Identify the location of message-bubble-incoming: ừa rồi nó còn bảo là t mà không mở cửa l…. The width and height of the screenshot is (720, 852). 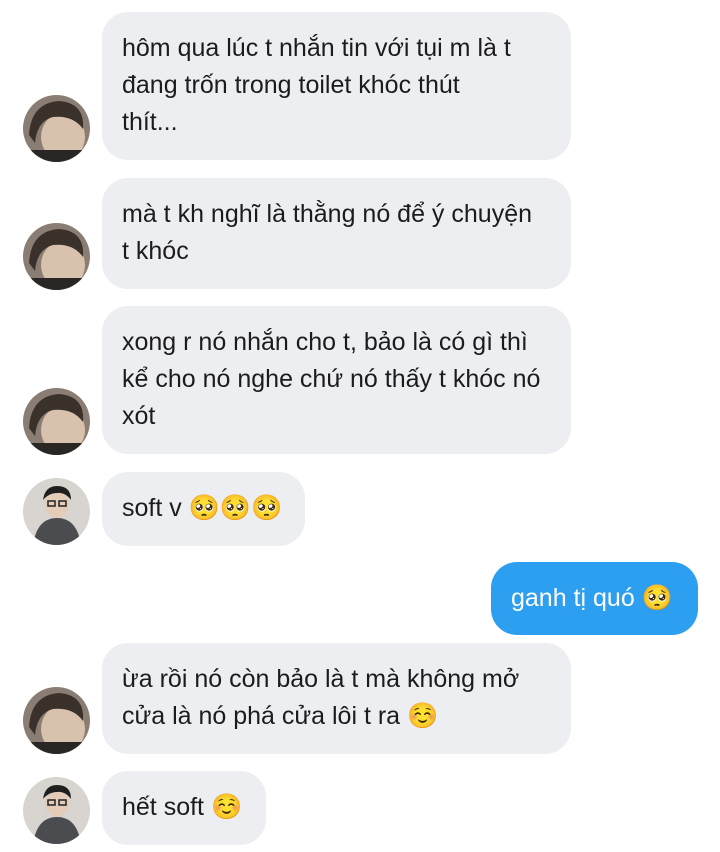
(336, 698).